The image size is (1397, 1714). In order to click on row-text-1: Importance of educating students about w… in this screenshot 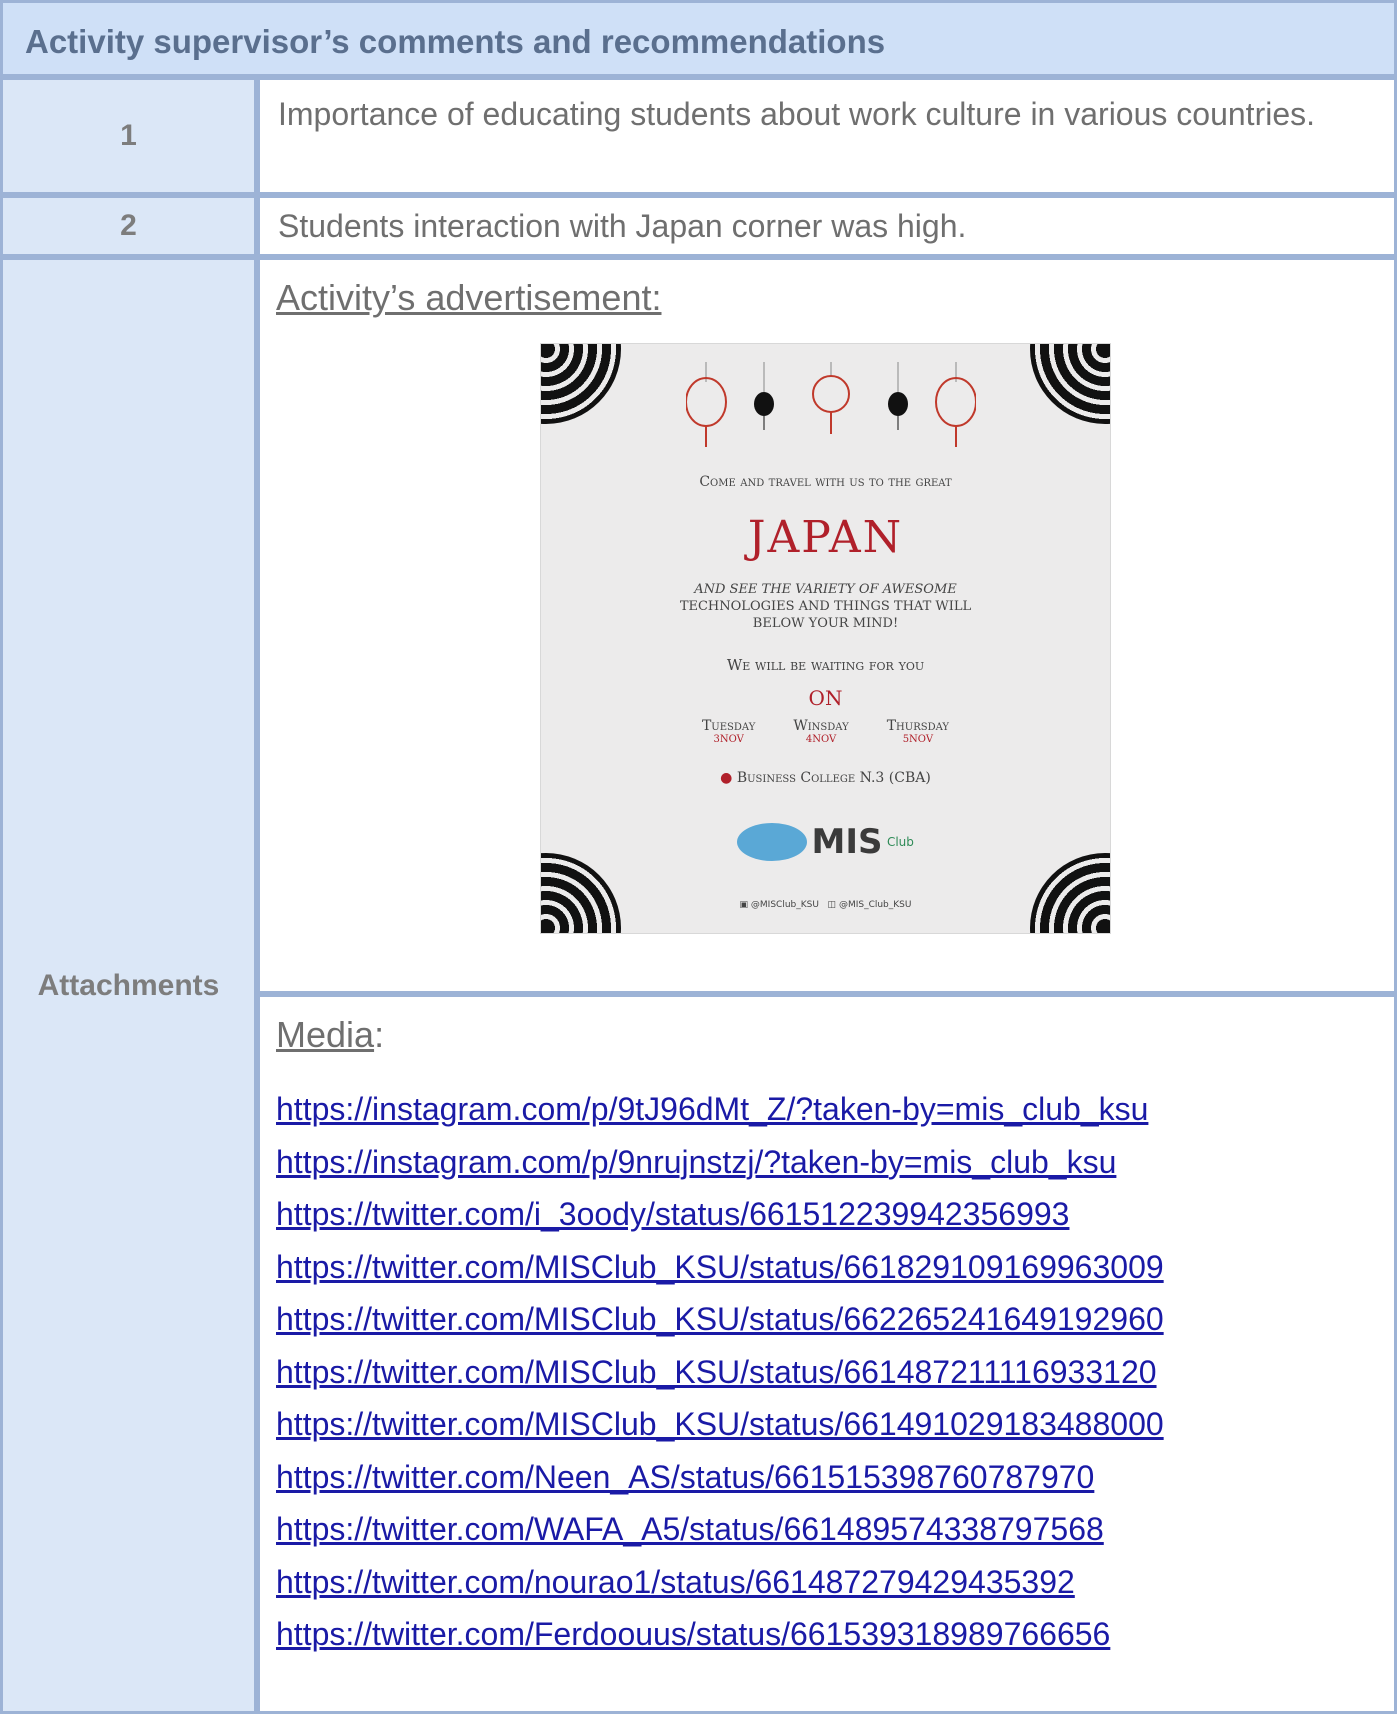, I will do `click(827, 136)`.